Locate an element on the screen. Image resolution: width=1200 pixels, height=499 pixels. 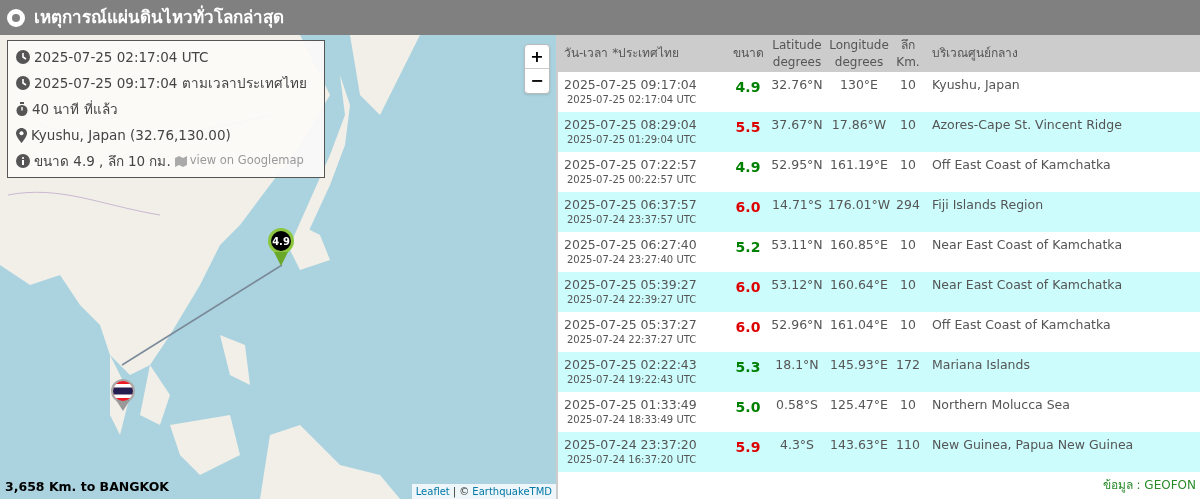
latitude-cell-text: 52.95°N is located at coordinates (797, 165).